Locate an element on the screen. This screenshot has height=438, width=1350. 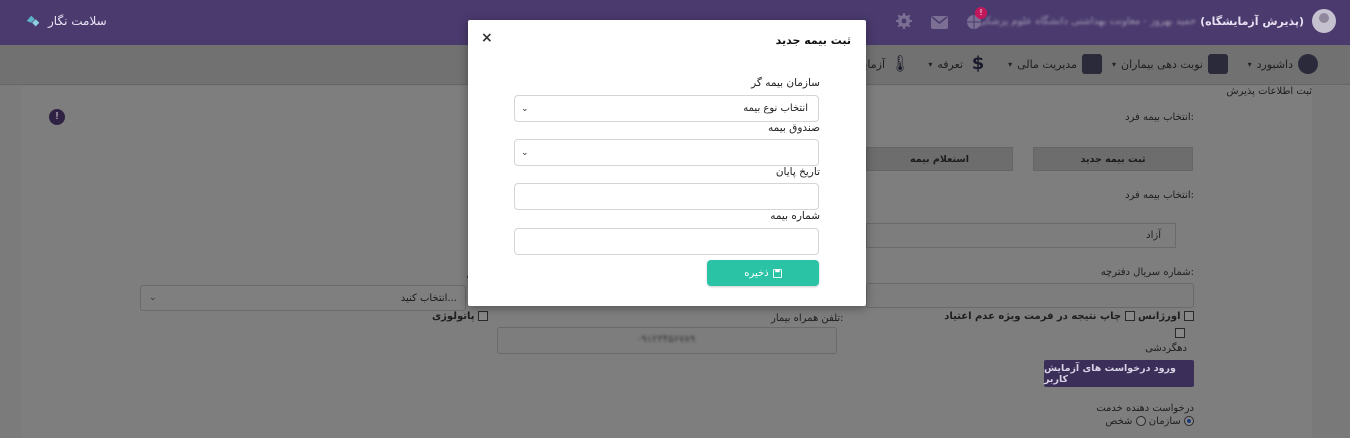
patient-phone-input: ۰۹۱۲۳۴۵۶۷۸۹ is located at coordinates (667, 340).